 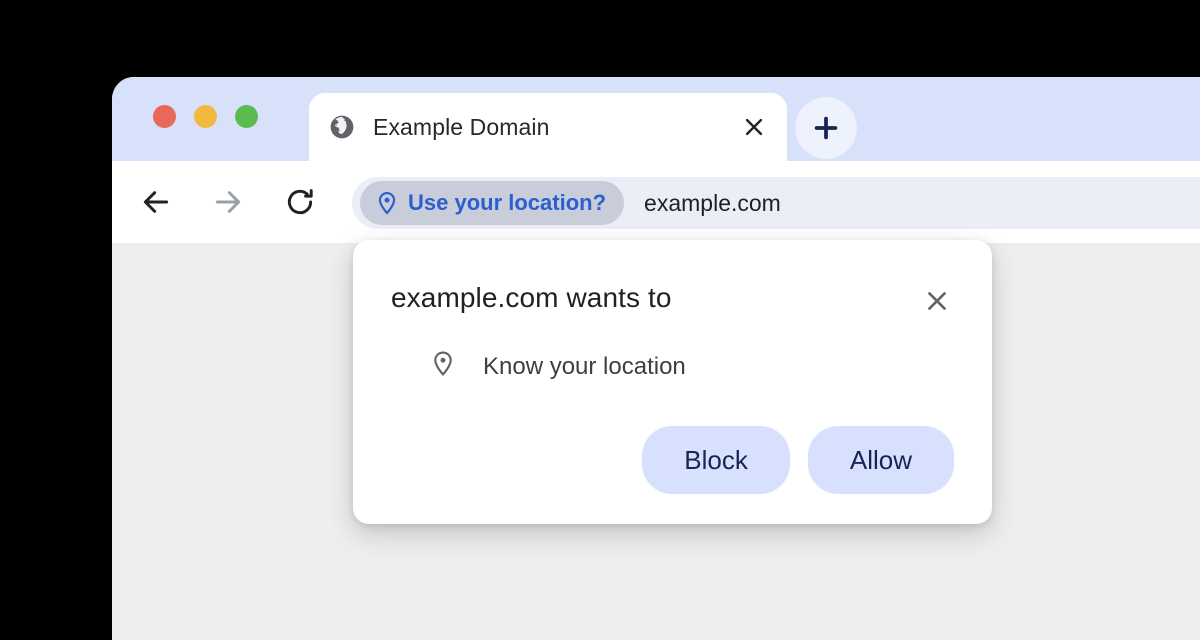 I want to click on reload-icon, so click(x=300, y=202).